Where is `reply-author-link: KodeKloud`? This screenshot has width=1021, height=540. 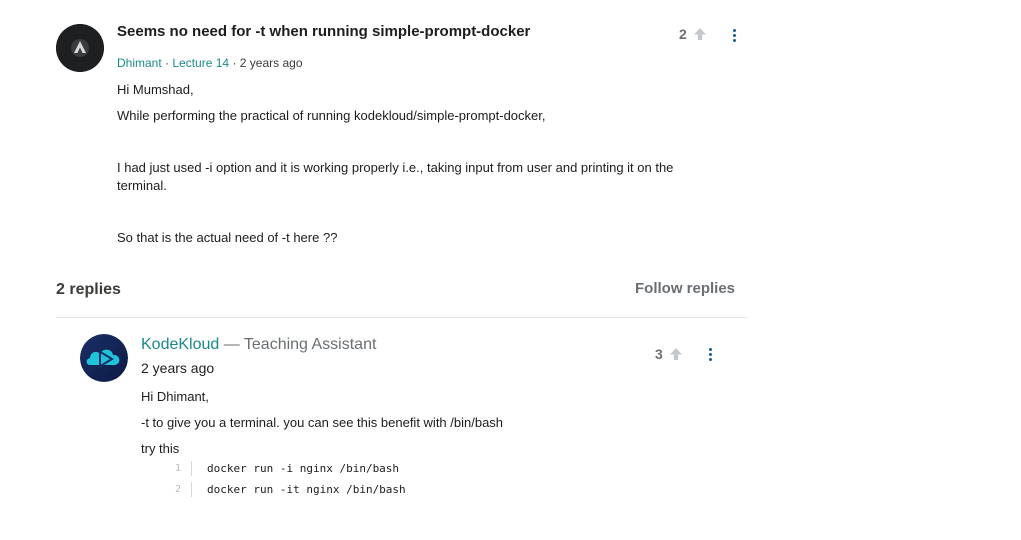 reply-author-link: KodeKloud is located at coordinates (180, 344).